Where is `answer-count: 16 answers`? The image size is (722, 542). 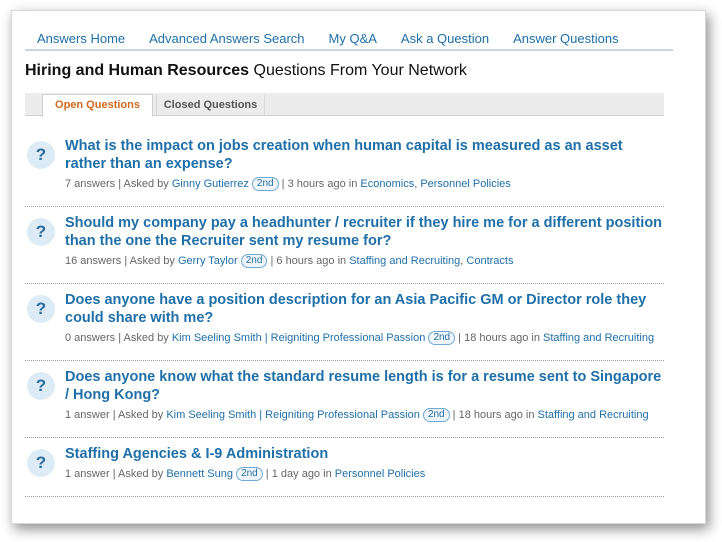
answer-count: 16 answers is located at coordinates (93, 261).